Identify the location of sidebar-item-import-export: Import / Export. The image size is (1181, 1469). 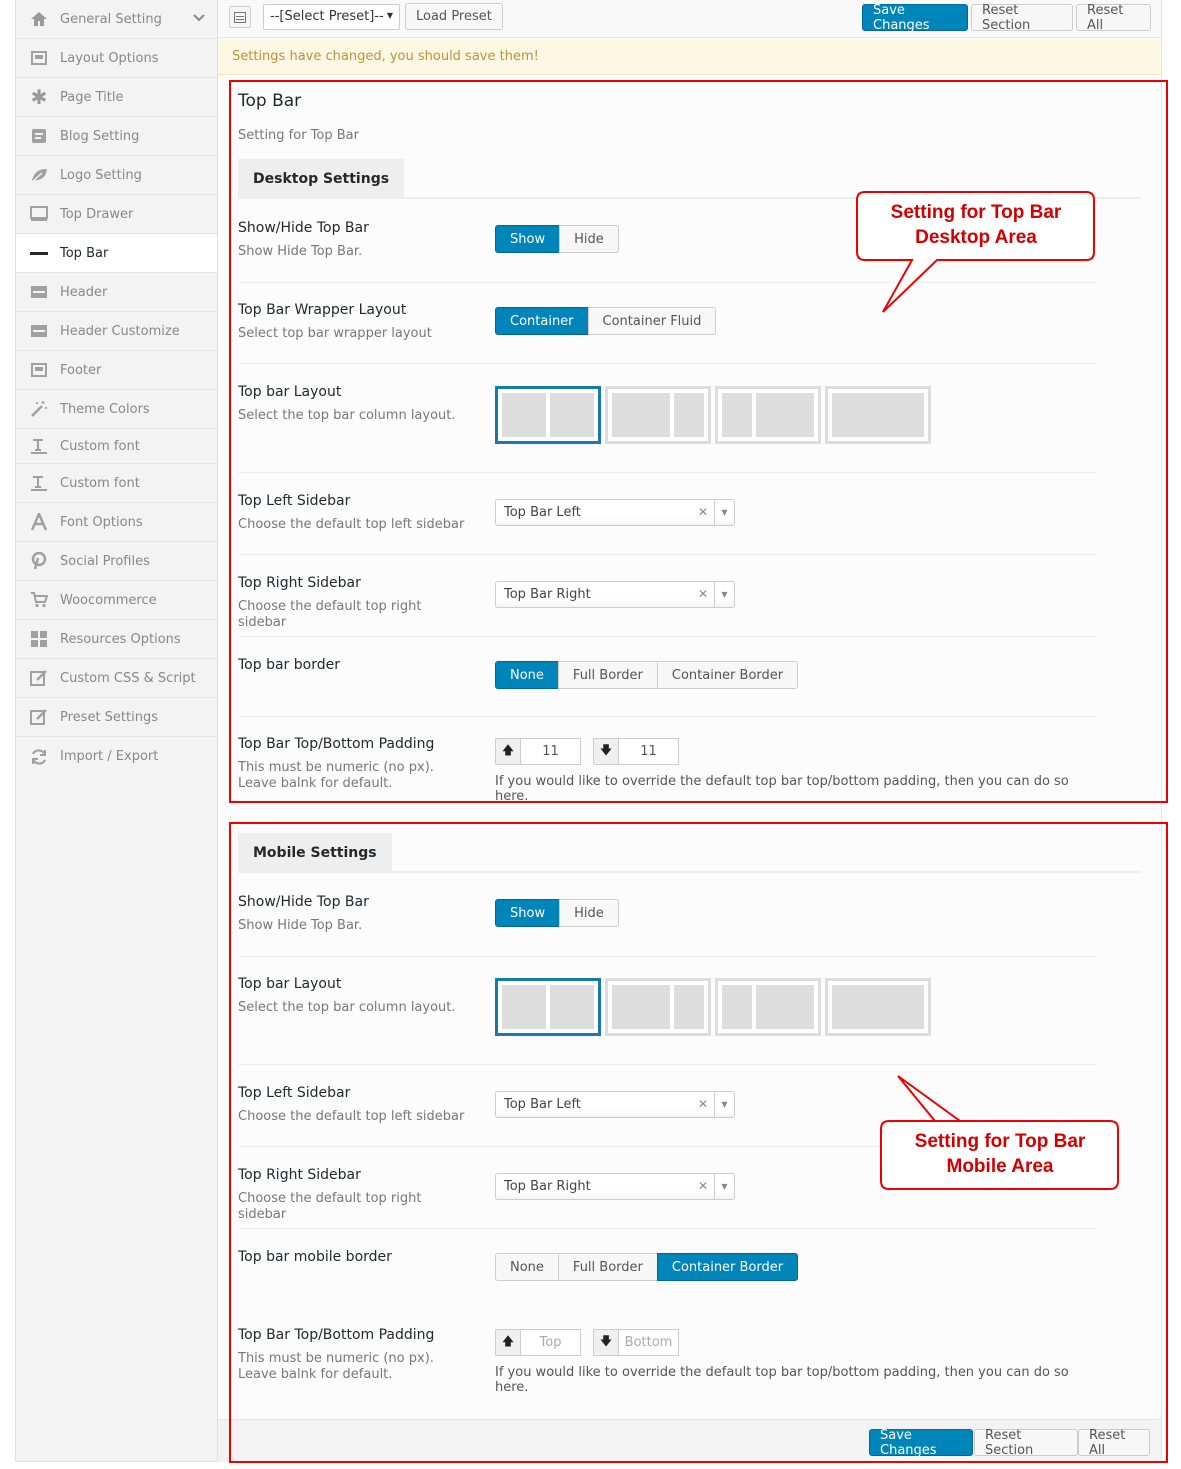
(116, 756).